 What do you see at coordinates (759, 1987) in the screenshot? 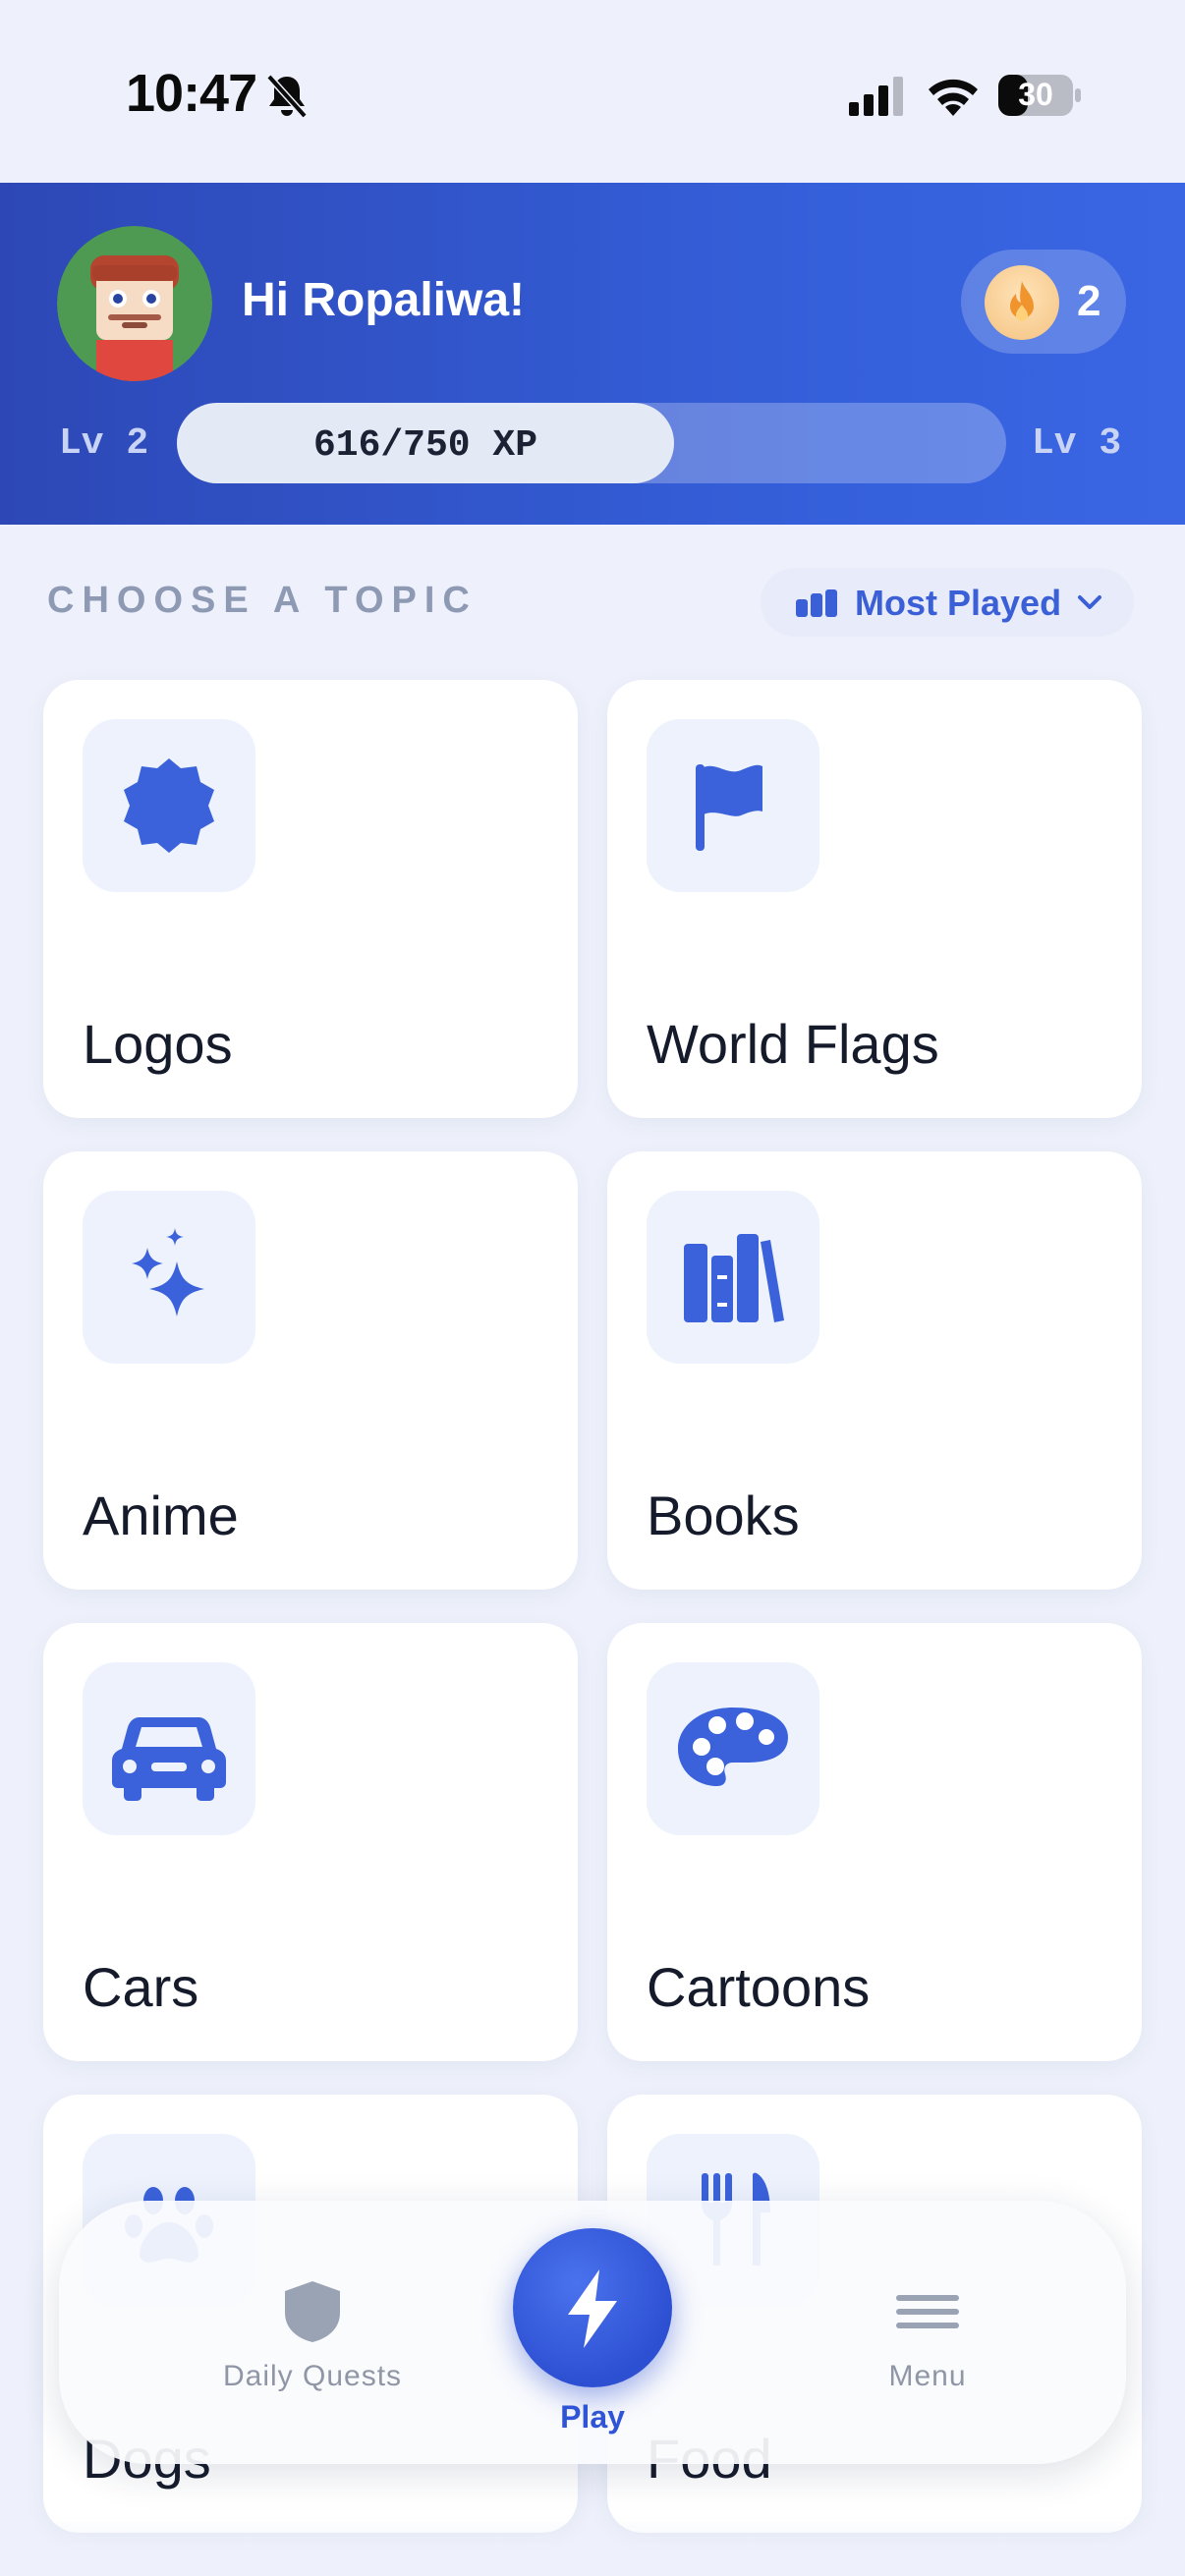
I see `topic-label: Cartoons` at bounding box center [759, 1987].